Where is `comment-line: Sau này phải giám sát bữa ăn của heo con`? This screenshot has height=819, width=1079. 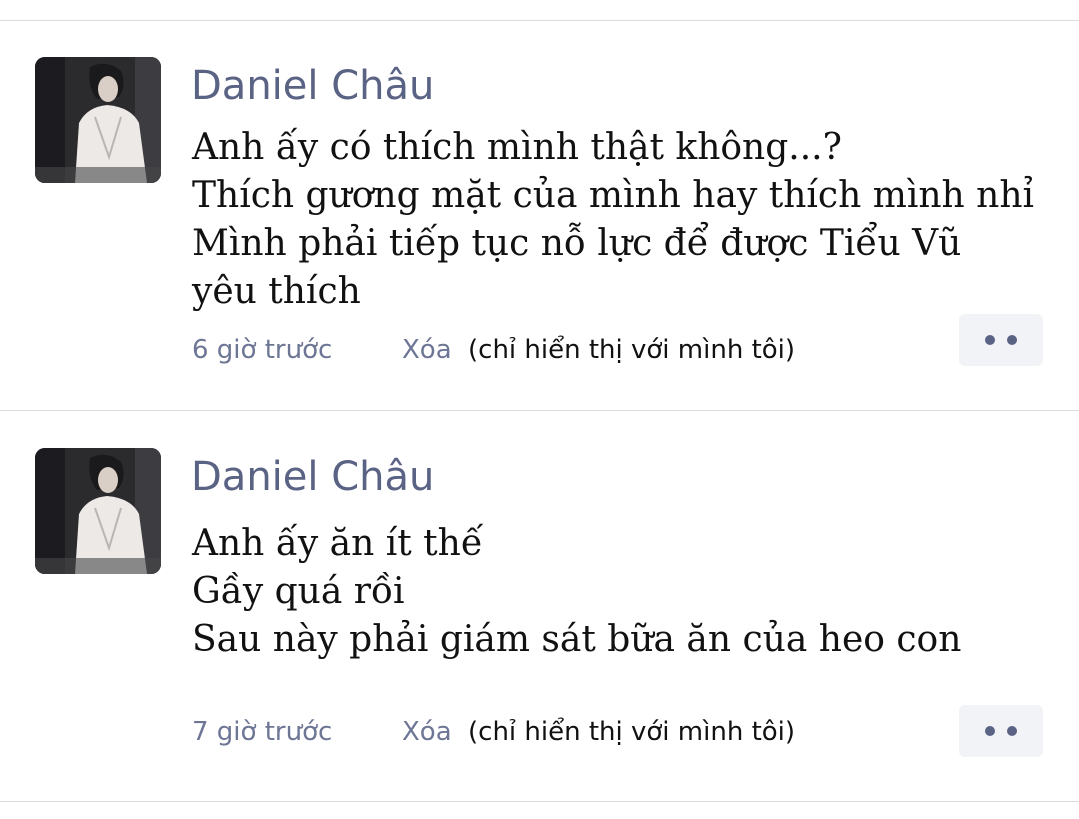
comment-line: Sau này phải giám sát bữa ăn của heo con is located at coordinates (577, 639).